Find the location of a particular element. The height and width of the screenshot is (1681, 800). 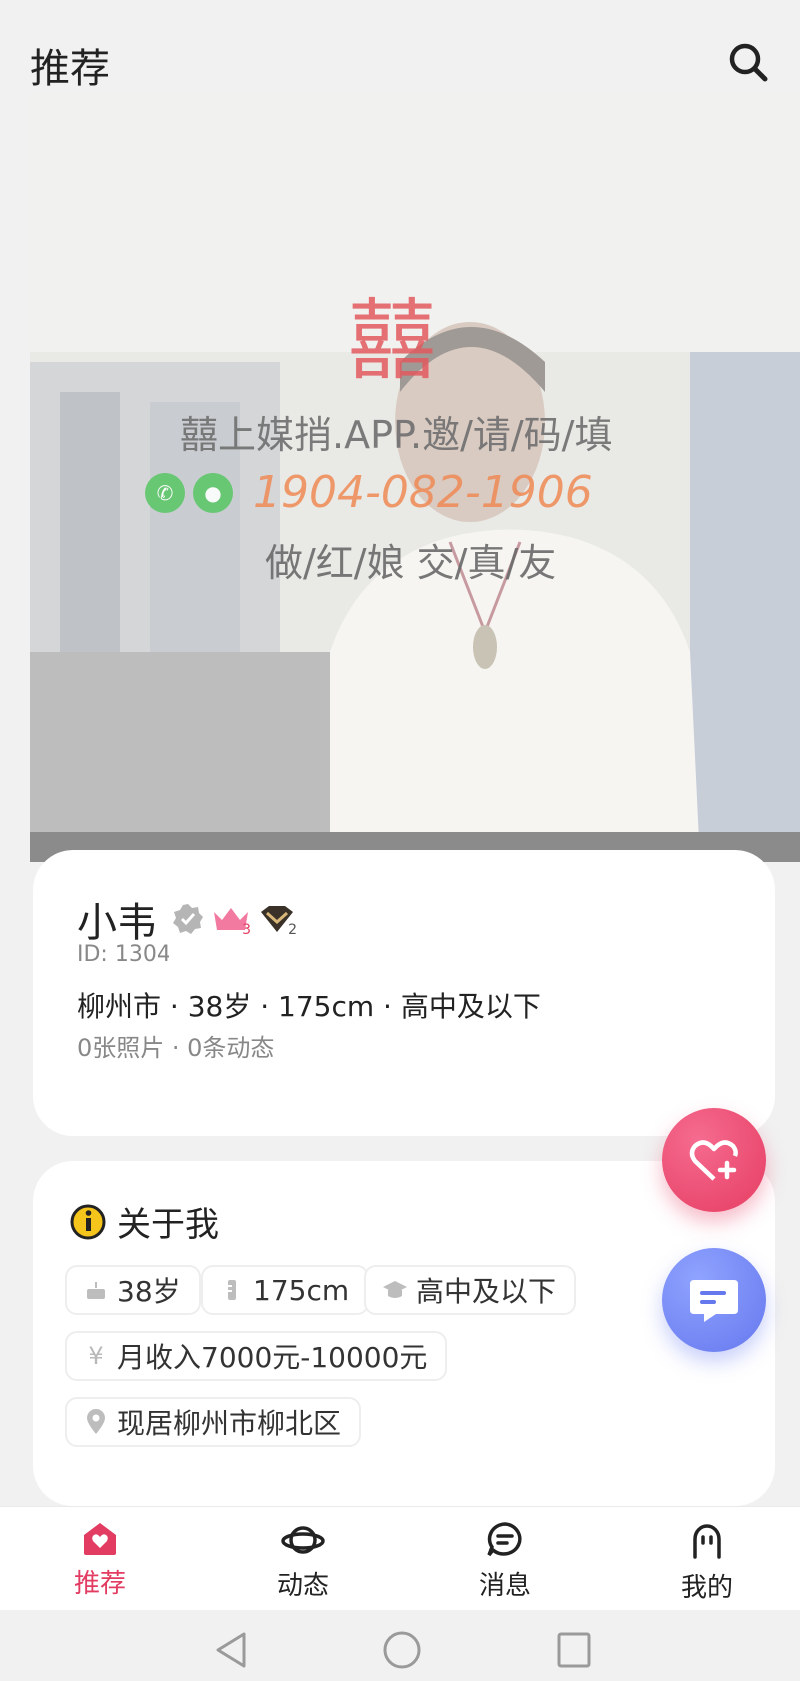

page-title: 推荐 is located at coordinates (70, 69).